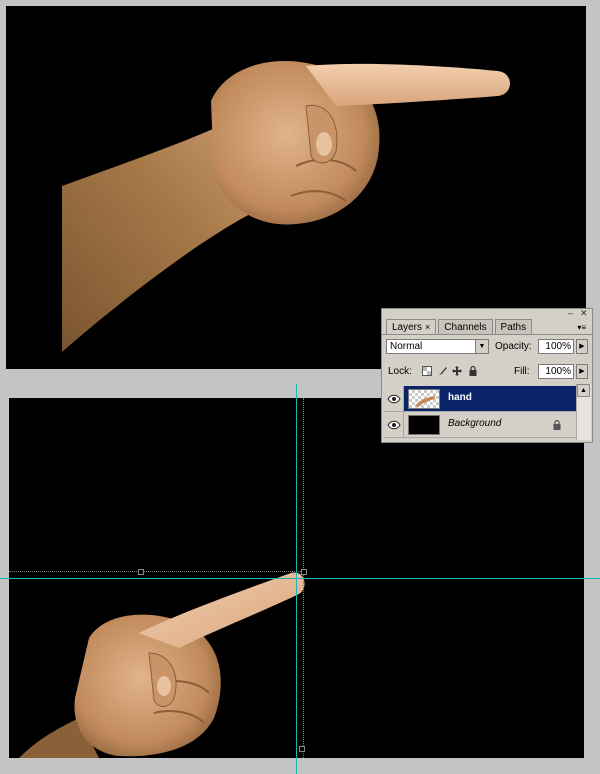 This screenshot has height=774, width=600. What do you see at coordinates (481, 346) in the screenshot?
I see `dropdown-arrow-icon: ▼` at bounding box center [481, 346].